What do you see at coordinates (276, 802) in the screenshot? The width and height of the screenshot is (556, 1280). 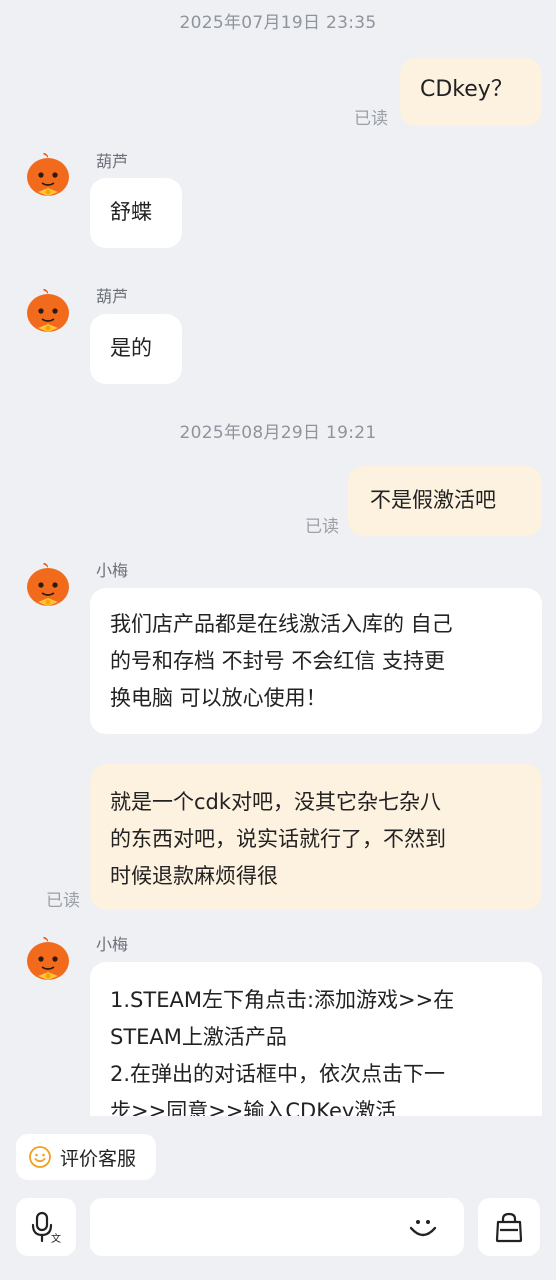 I see `message-line: 就是一个cdk对吧，没其它杂七杂八` at bounding box center [276, 802].